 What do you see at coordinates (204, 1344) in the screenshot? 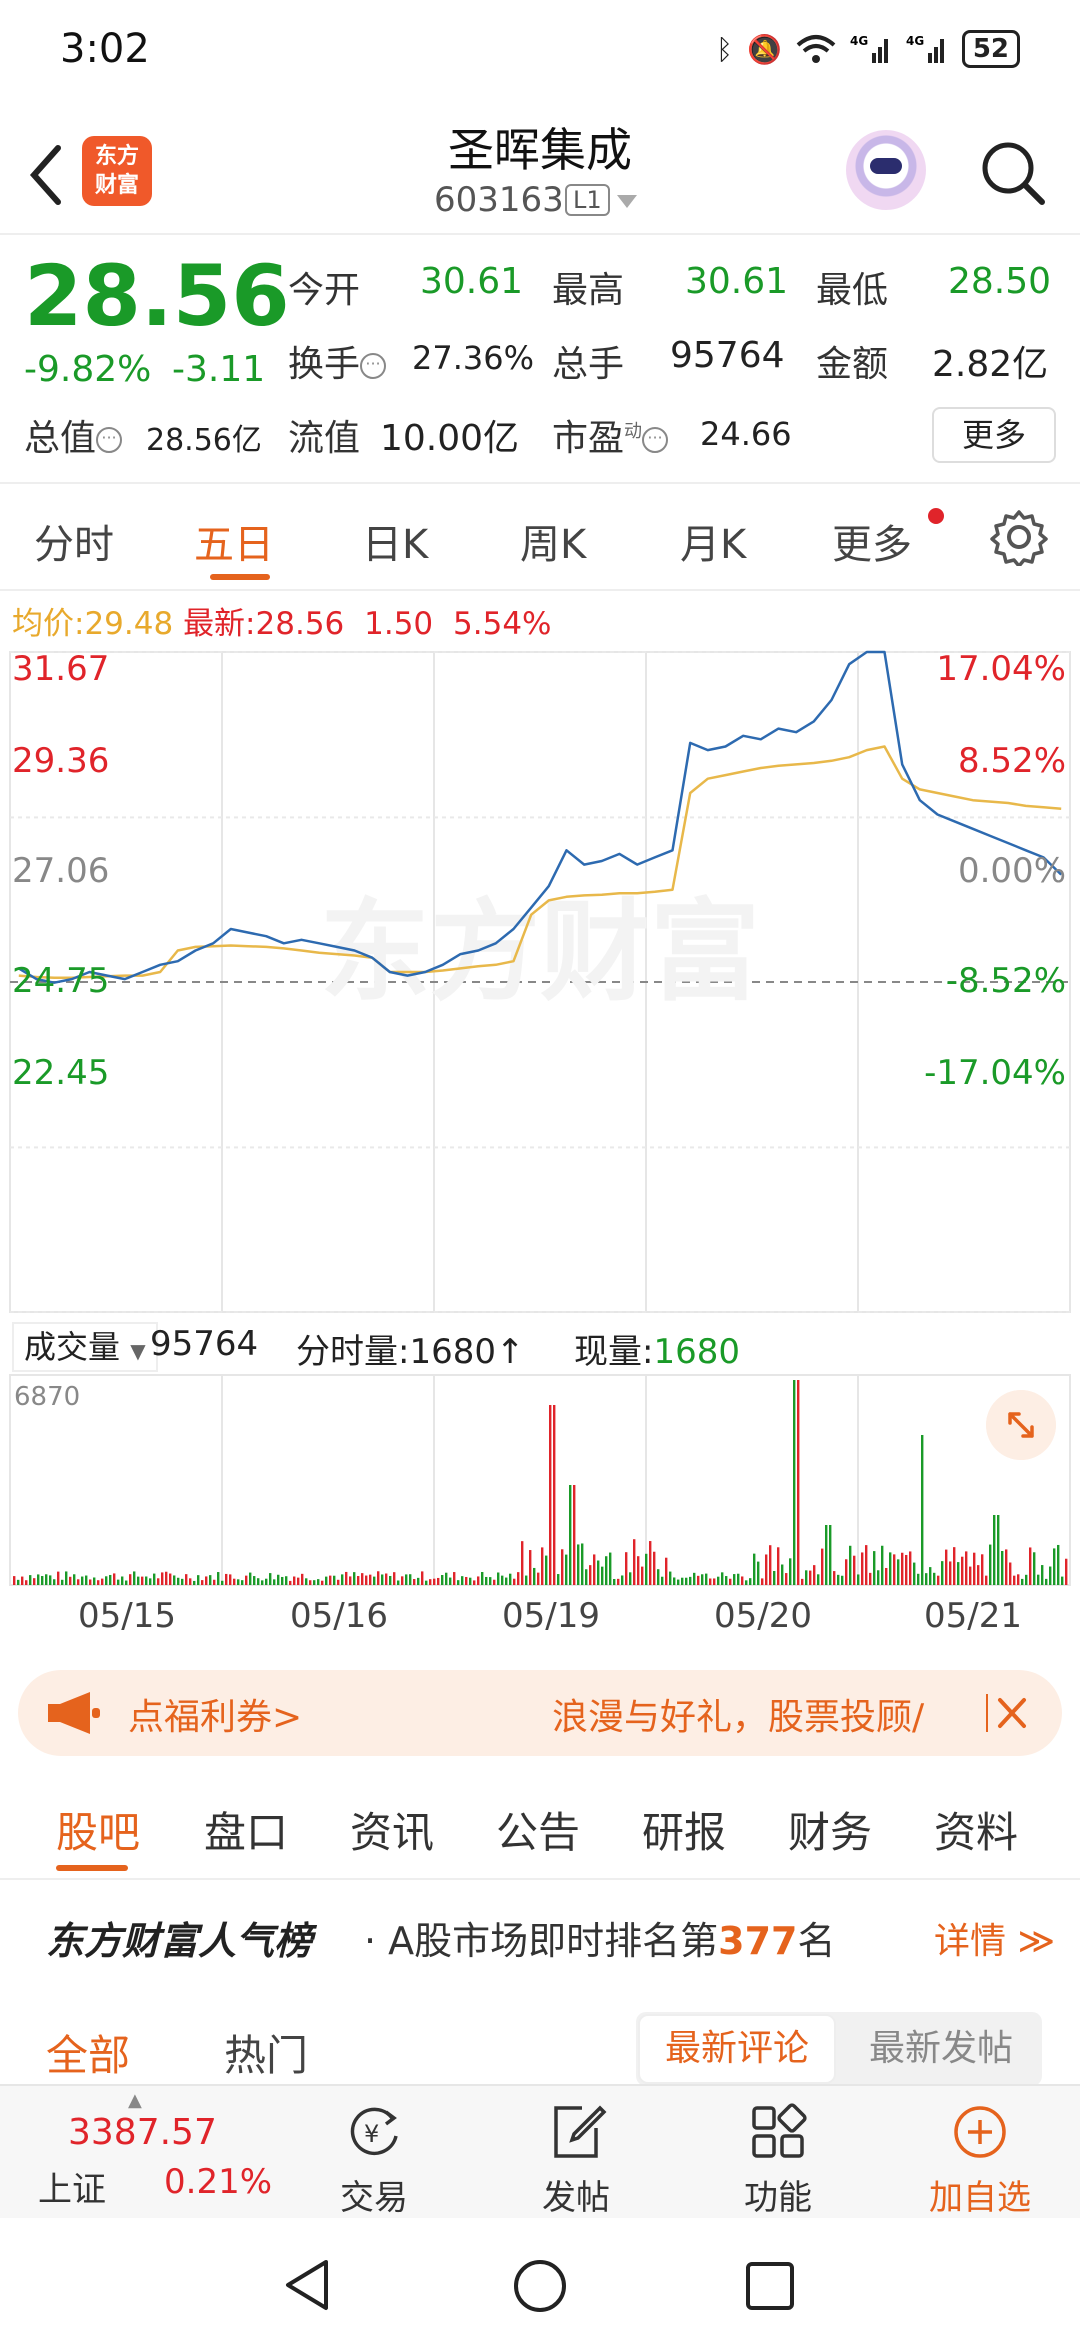
I see `volume-total: 95764` at bounding box center [204, 1344].